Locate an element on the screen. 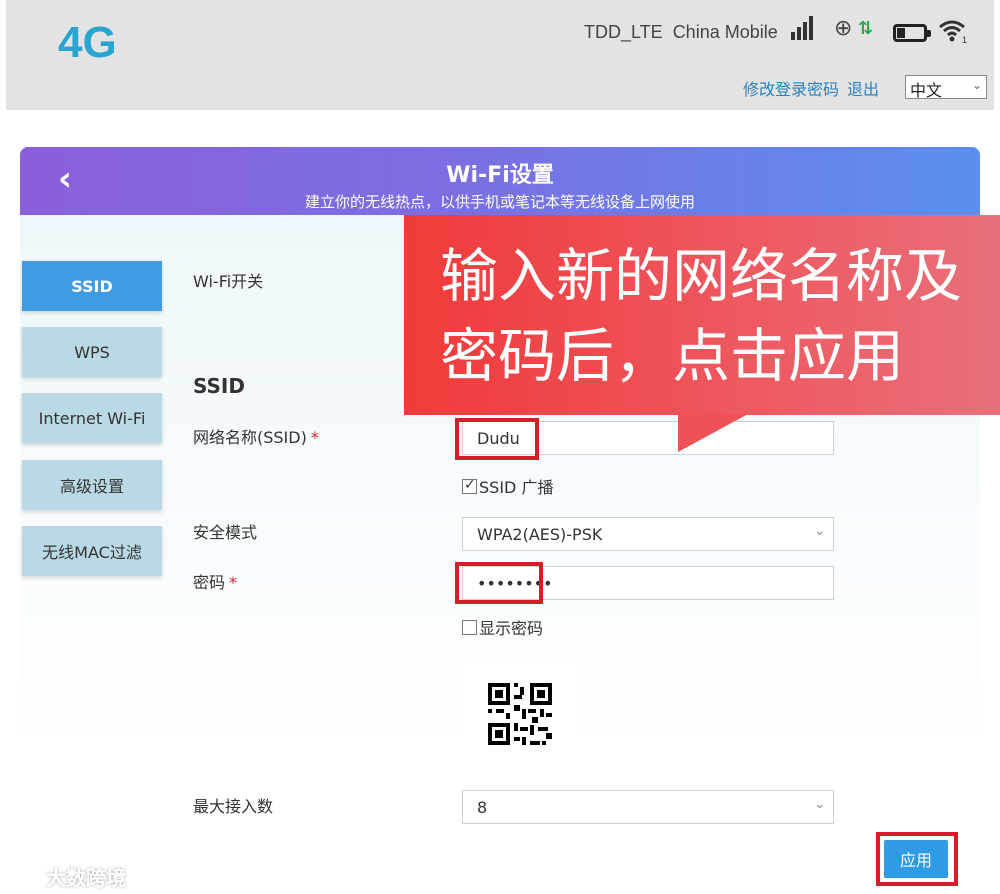  sidebar-item-mac-filter: 无线MAC过滤 is located at coordinates (92, 551).